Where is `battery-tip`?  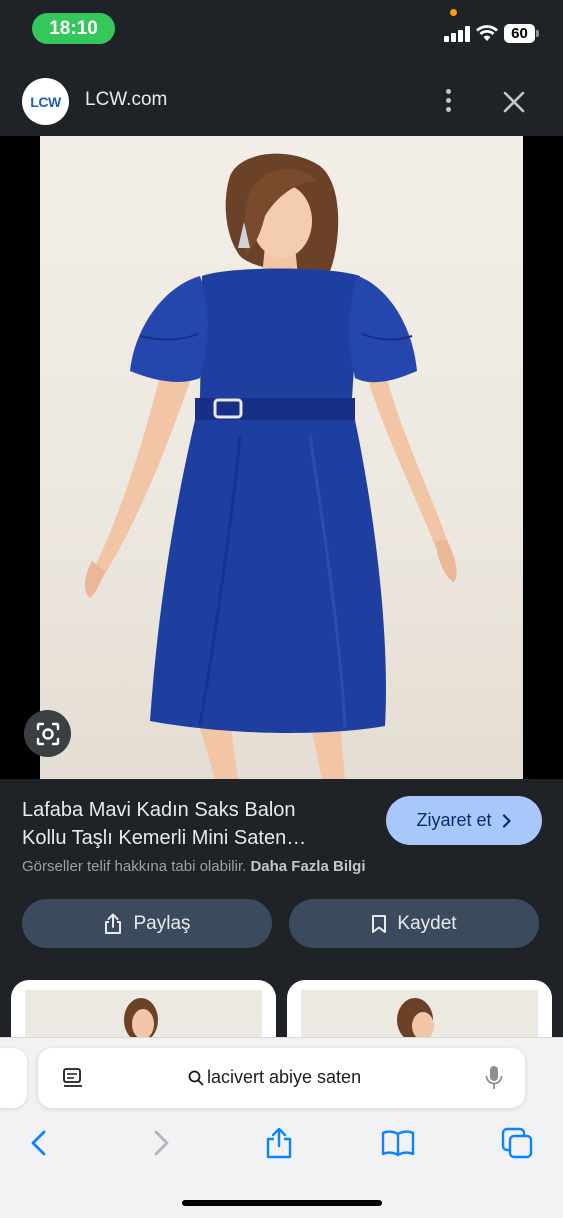 battery-tip is located at coordinates (537, 33).